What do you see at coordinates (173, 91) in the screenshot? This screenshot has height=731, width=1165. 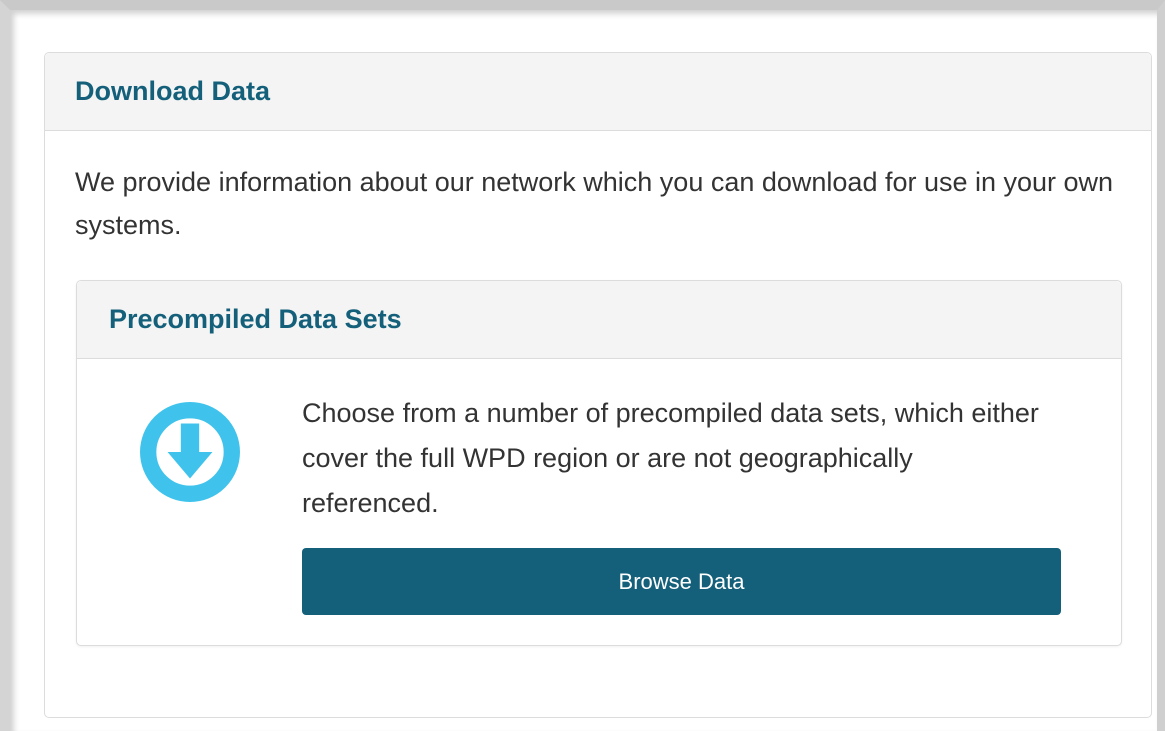 I see `panel-title: Download Data` at bounding box center [173, 91].